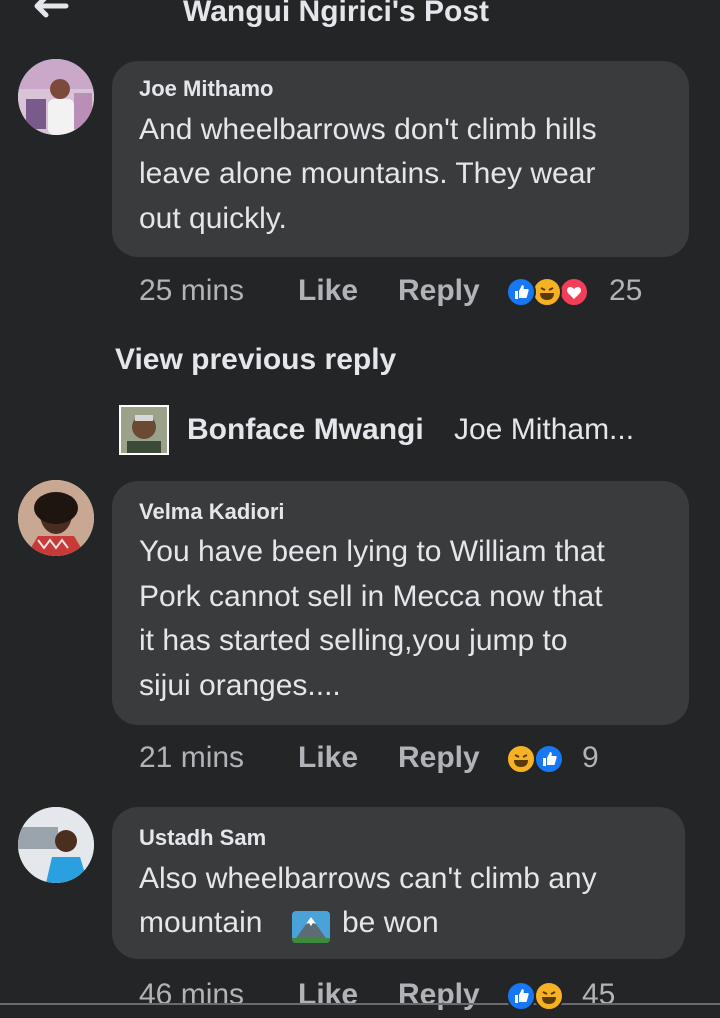 The height and width of the screenshot is (1018, 720). I want to click on avatar-velma-kadiori, so click(56, 518).